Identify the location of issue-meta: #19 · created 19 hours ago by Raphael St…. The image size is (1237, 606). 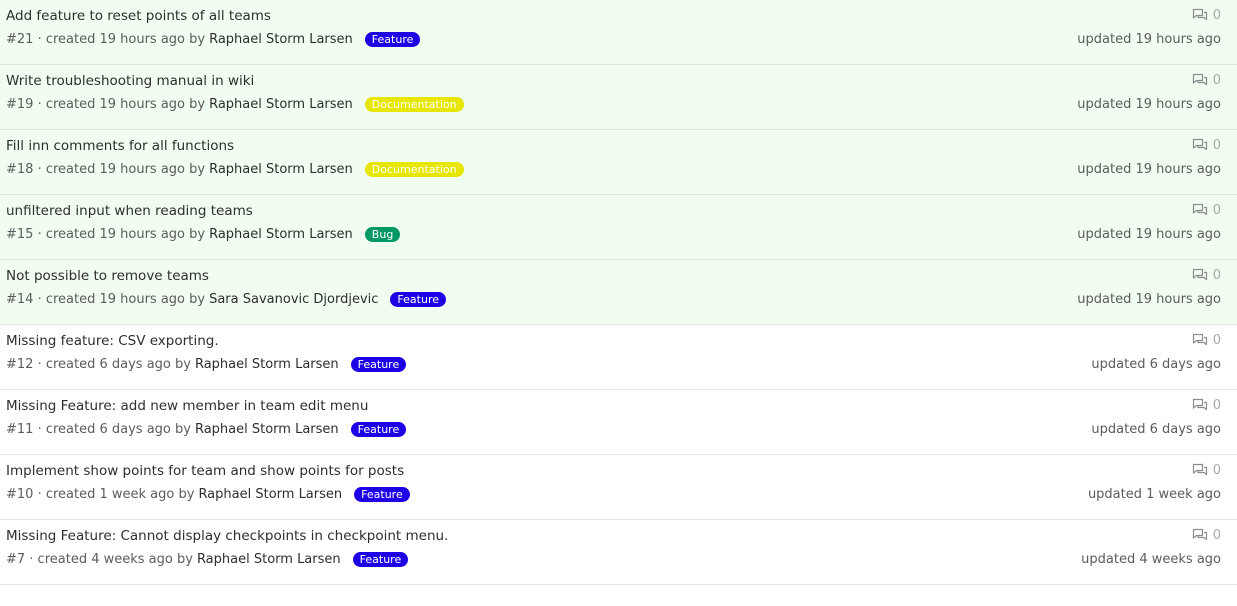
(235, 104).